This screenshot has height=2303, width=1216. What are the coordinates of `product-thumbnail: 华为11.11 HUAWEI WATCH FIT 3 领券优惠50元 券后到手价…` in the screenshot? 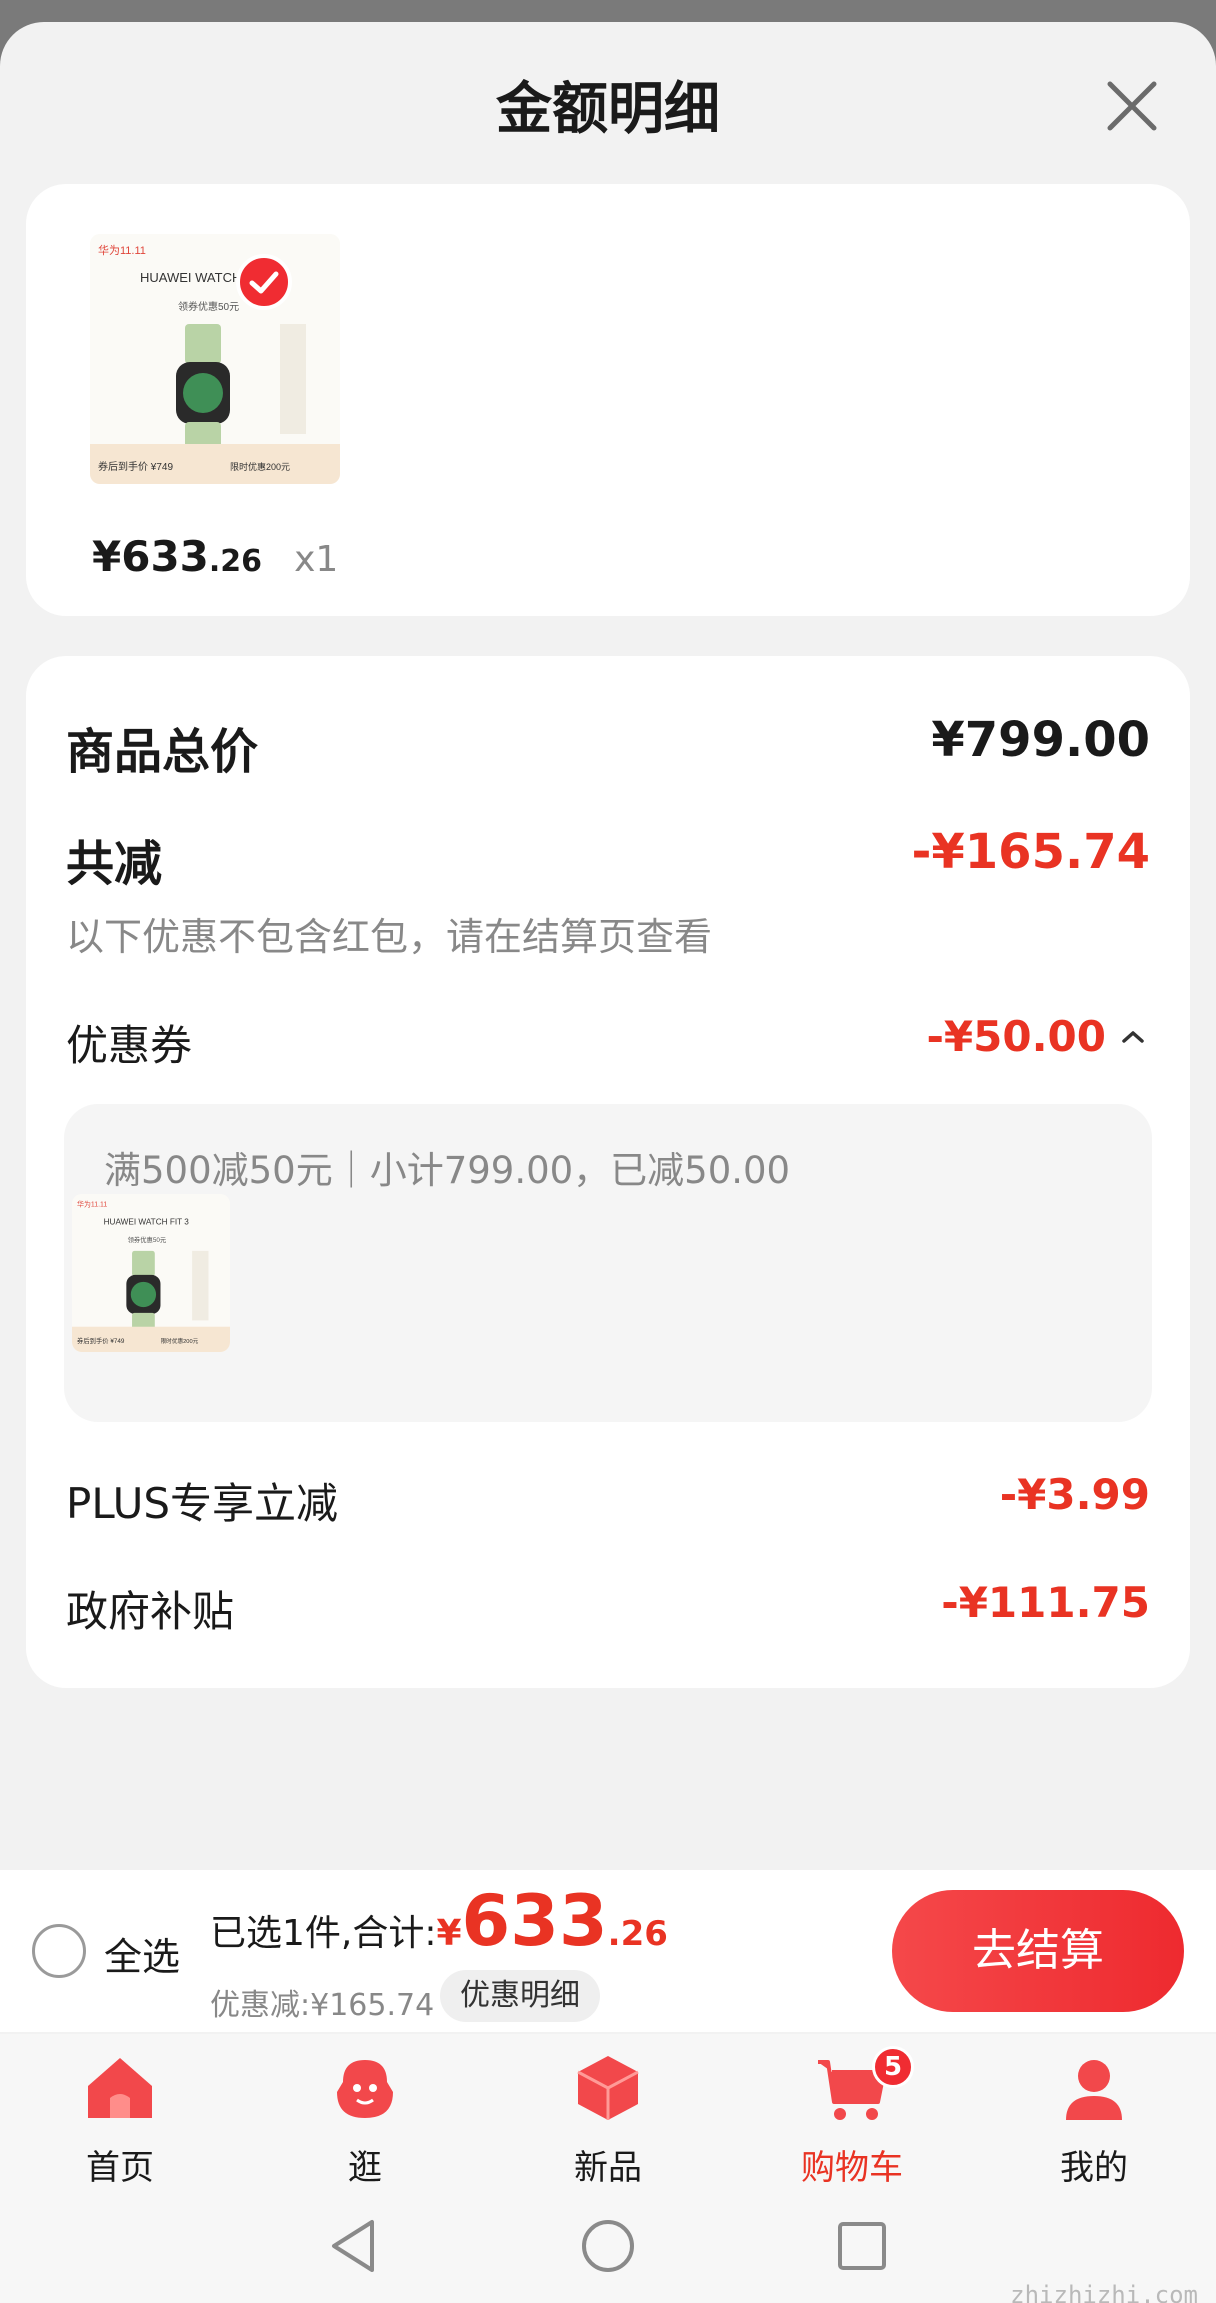 It's located at (215, 359).